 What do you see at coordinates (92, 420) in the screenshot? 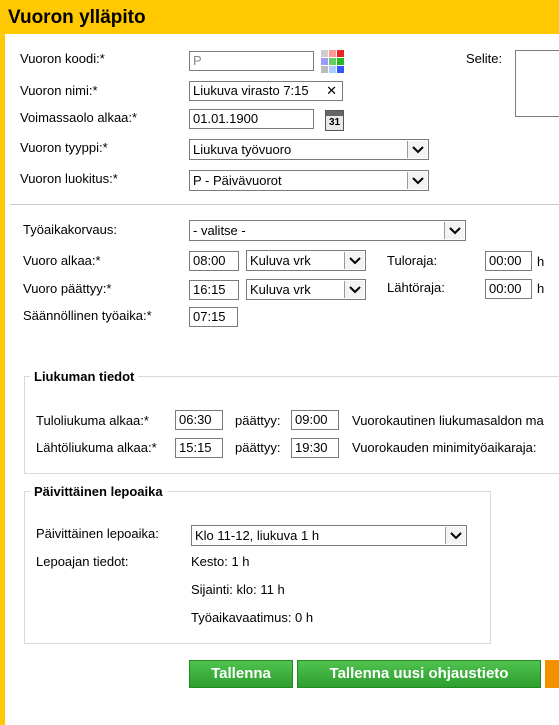
I see `tuloliukuma-label: Tuloliukuma alkaa:*` at bounding box center [92, 420].